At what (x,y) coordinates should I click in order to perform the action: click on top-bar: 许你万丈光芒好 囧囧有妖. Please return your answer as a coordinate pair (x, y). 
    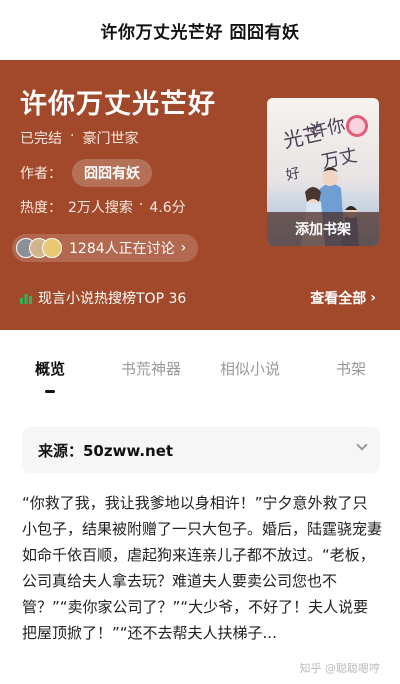
    Looking at the image, I should click on (200, 30).